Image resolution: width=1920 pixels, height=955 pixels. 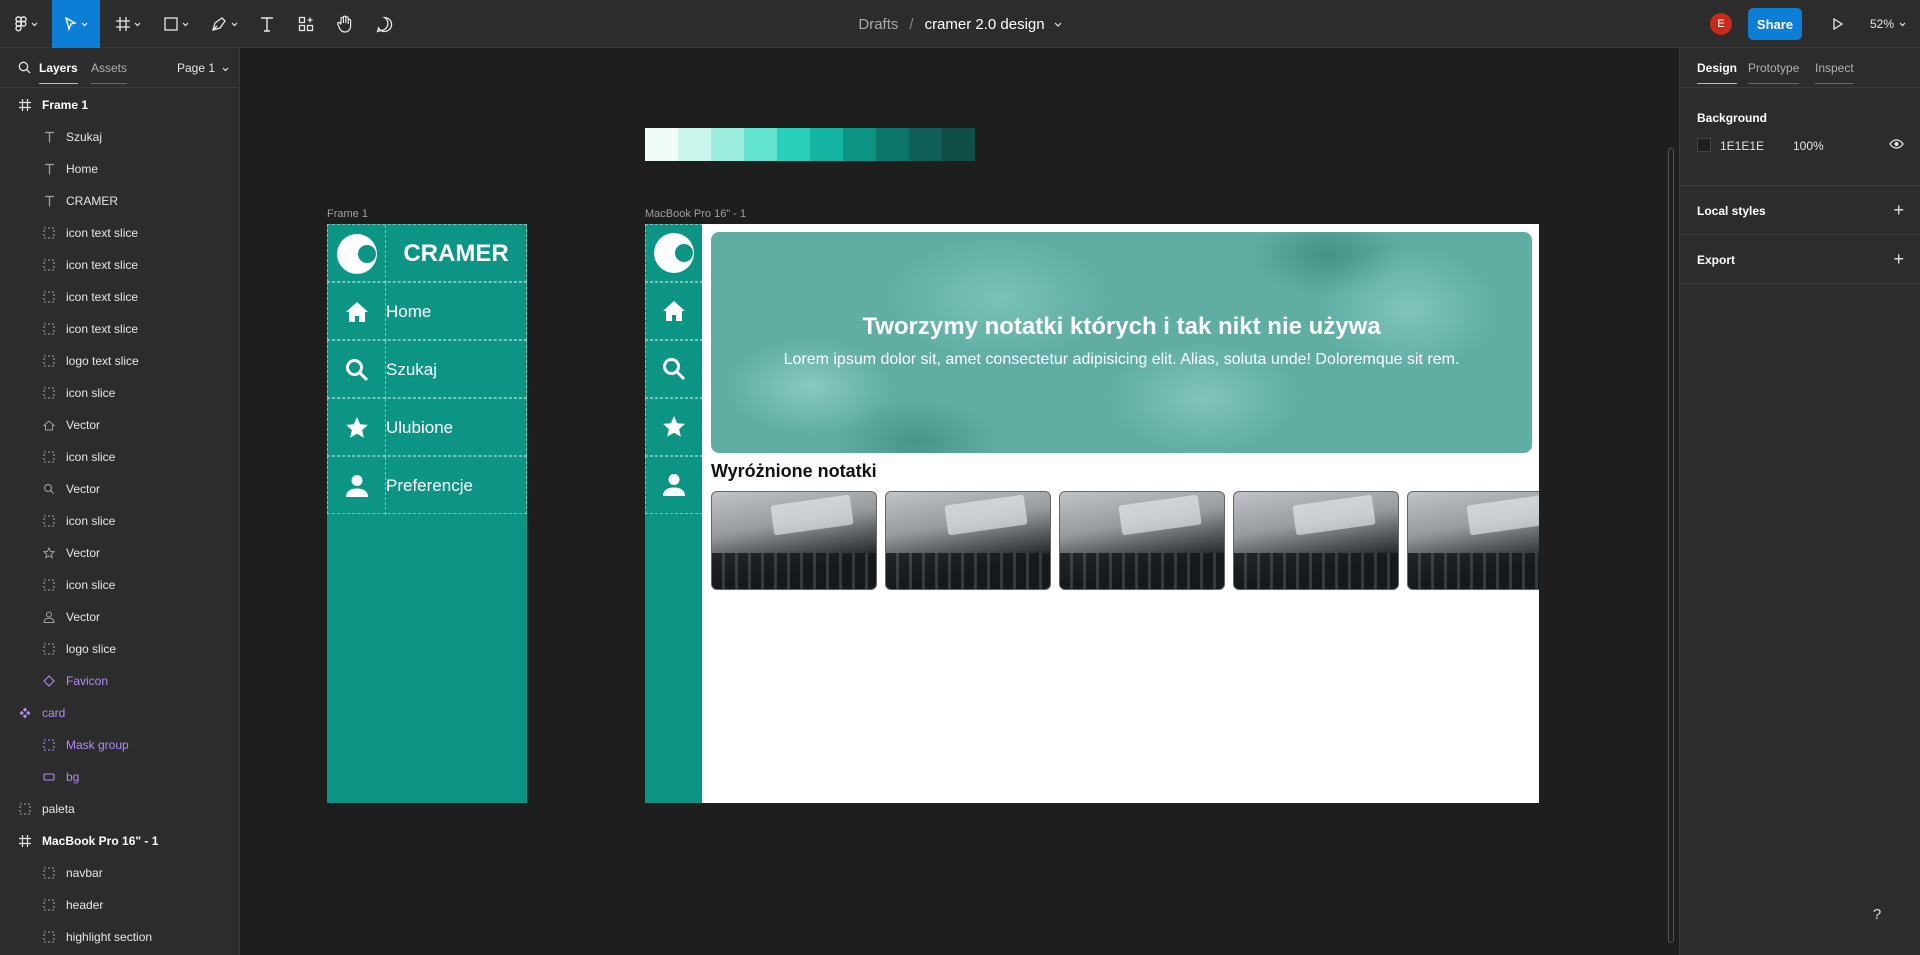 What do you see at coordinates (1774, 72) in the screenshot?
I see `tab-prototype: Prototype` at bounding box center [1774, 72].